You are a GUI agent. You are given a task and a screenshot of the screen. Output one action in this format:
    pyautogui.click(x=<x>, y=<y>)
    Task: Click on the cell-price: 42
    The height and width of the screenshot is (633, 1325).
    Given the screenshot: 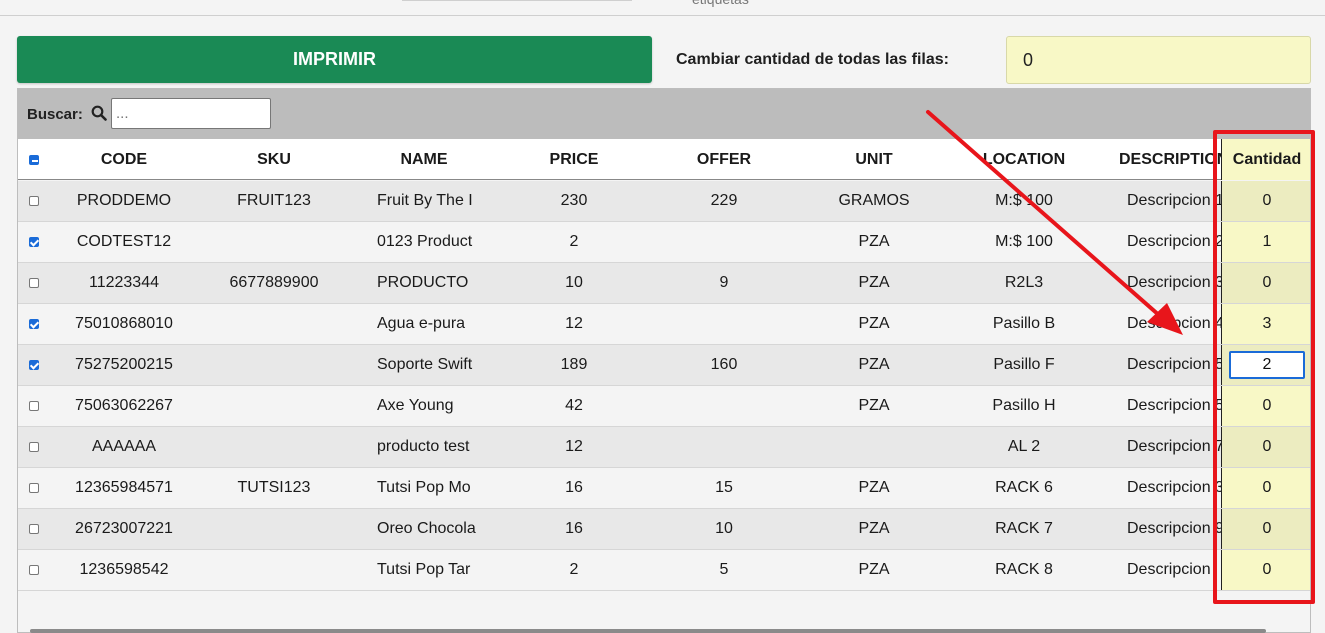 What is the action you would take?
    pyautogui.click(x=574, y=405)
    